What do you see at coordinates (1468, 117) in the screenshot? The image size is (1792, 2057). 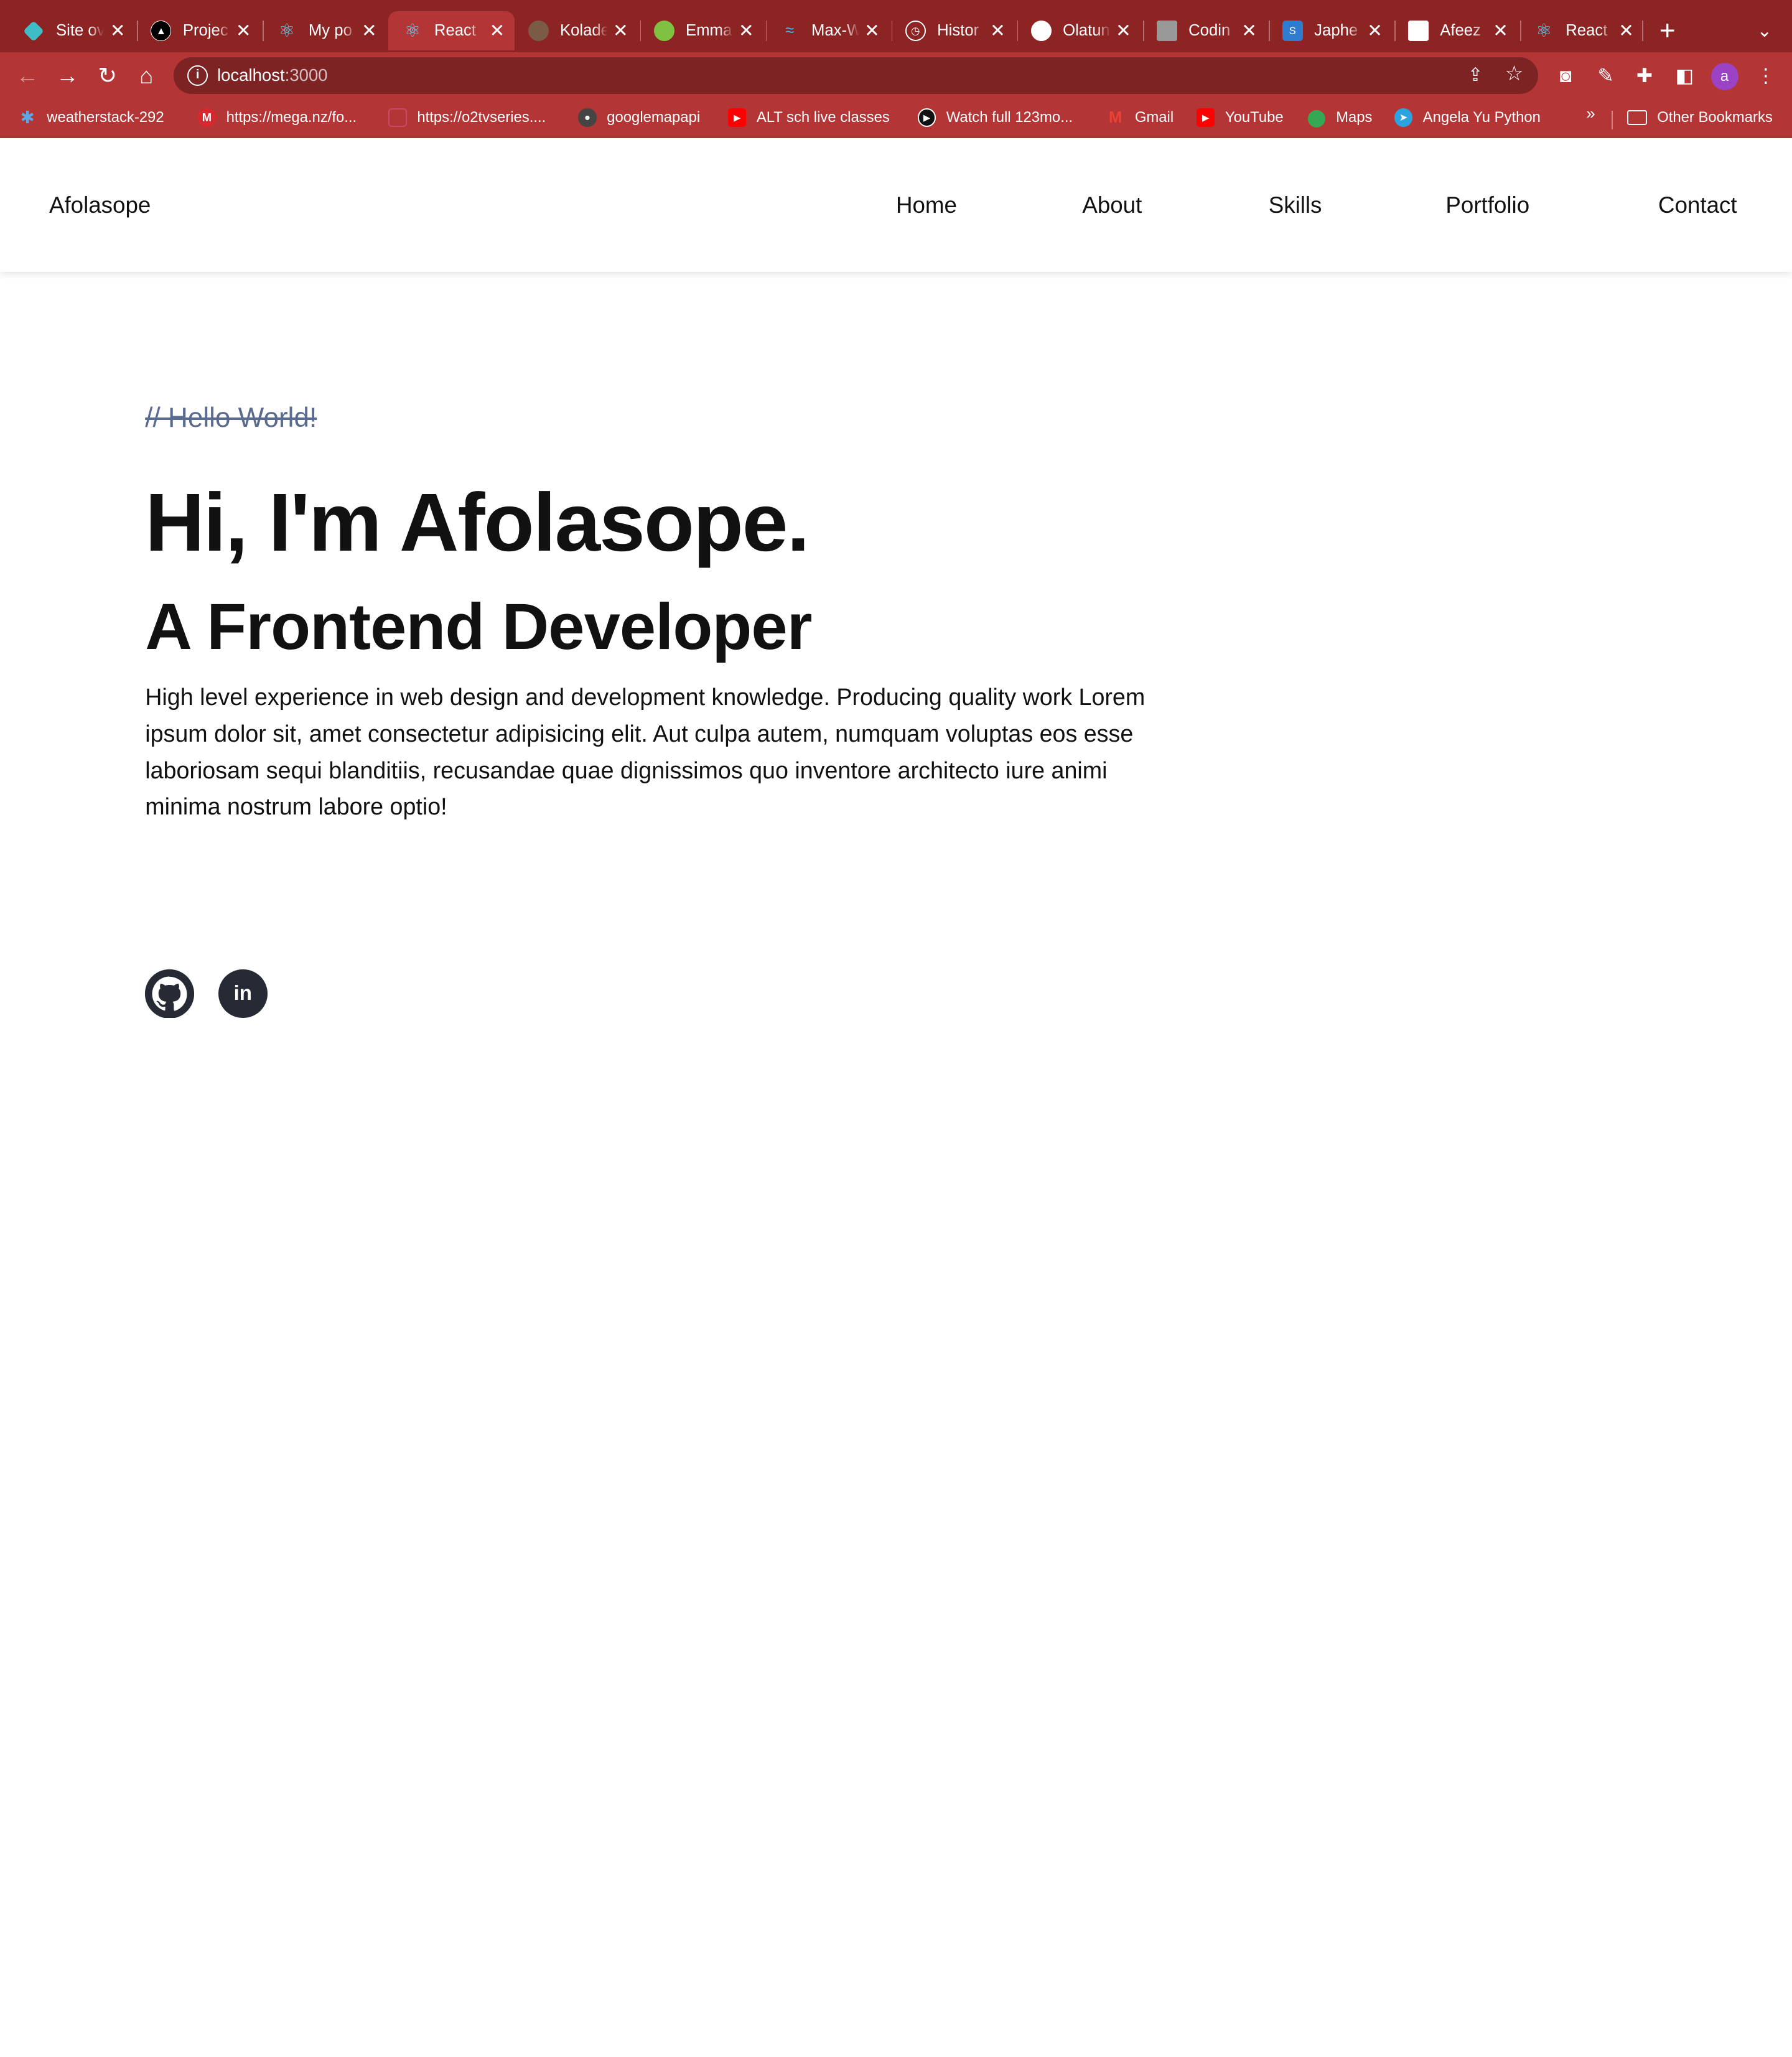 I see `bookmark-item: ➤ Angela Yu Python` at bounding box center [1468, 117].